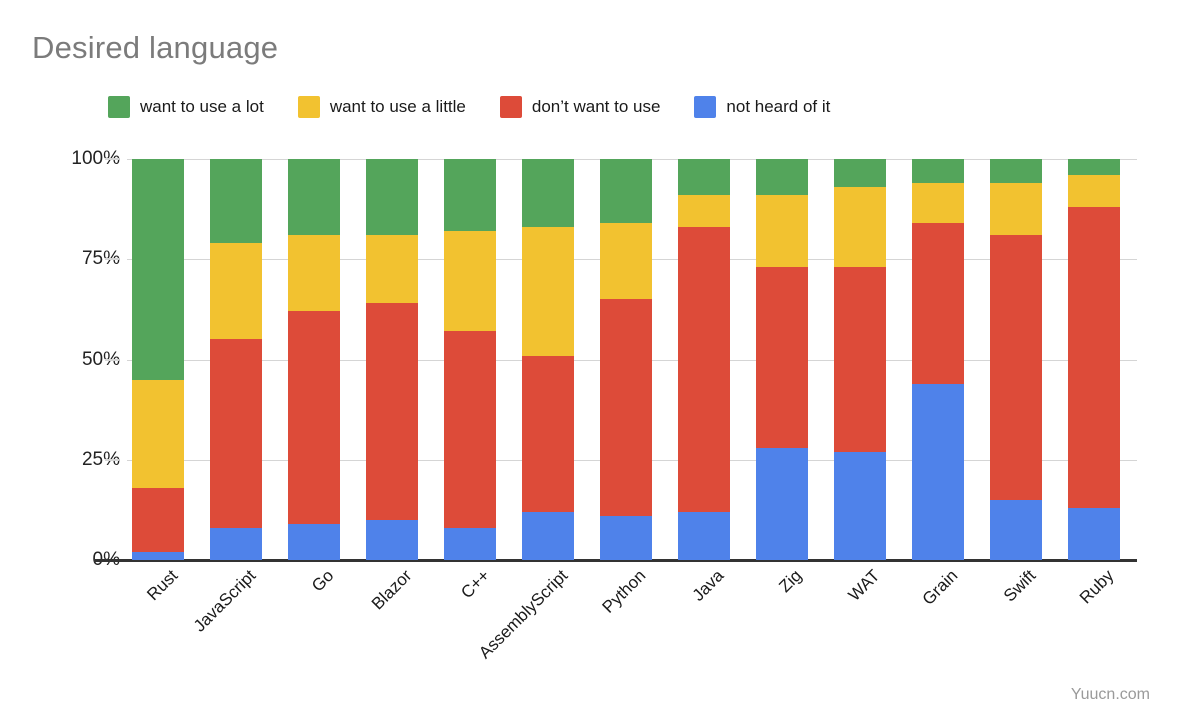 This screenshot has height=716, width=1178. I want to click on x-axis-label-text: Blazor, so click(391, 590).